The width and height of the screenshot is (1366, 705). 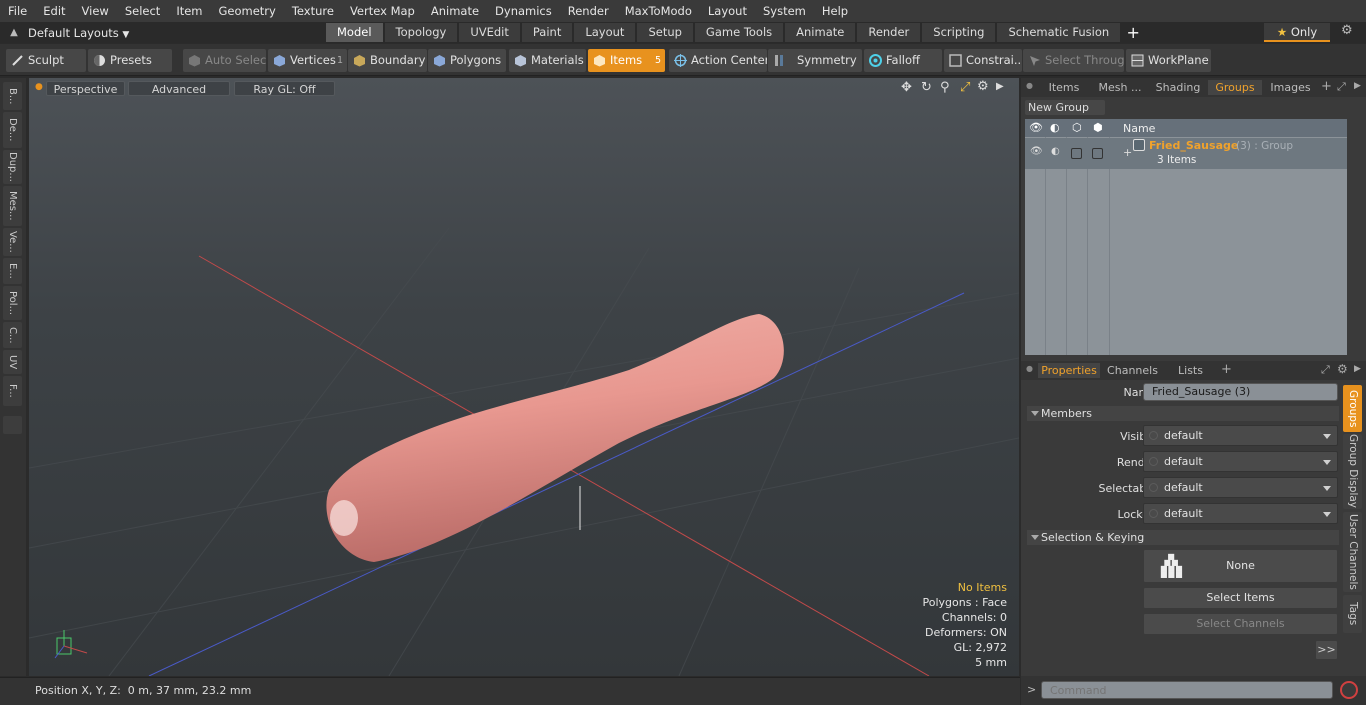 I want to click on falloff-button: Falloff, so click(x=903, y=60).